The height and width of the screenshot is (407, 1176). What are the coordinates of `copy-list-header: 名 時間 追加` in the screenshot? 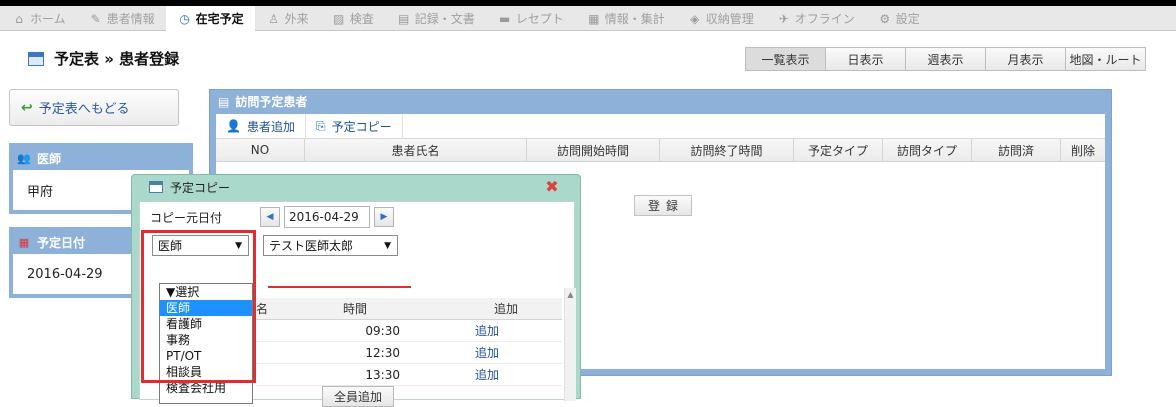 It's located at (409, 309).